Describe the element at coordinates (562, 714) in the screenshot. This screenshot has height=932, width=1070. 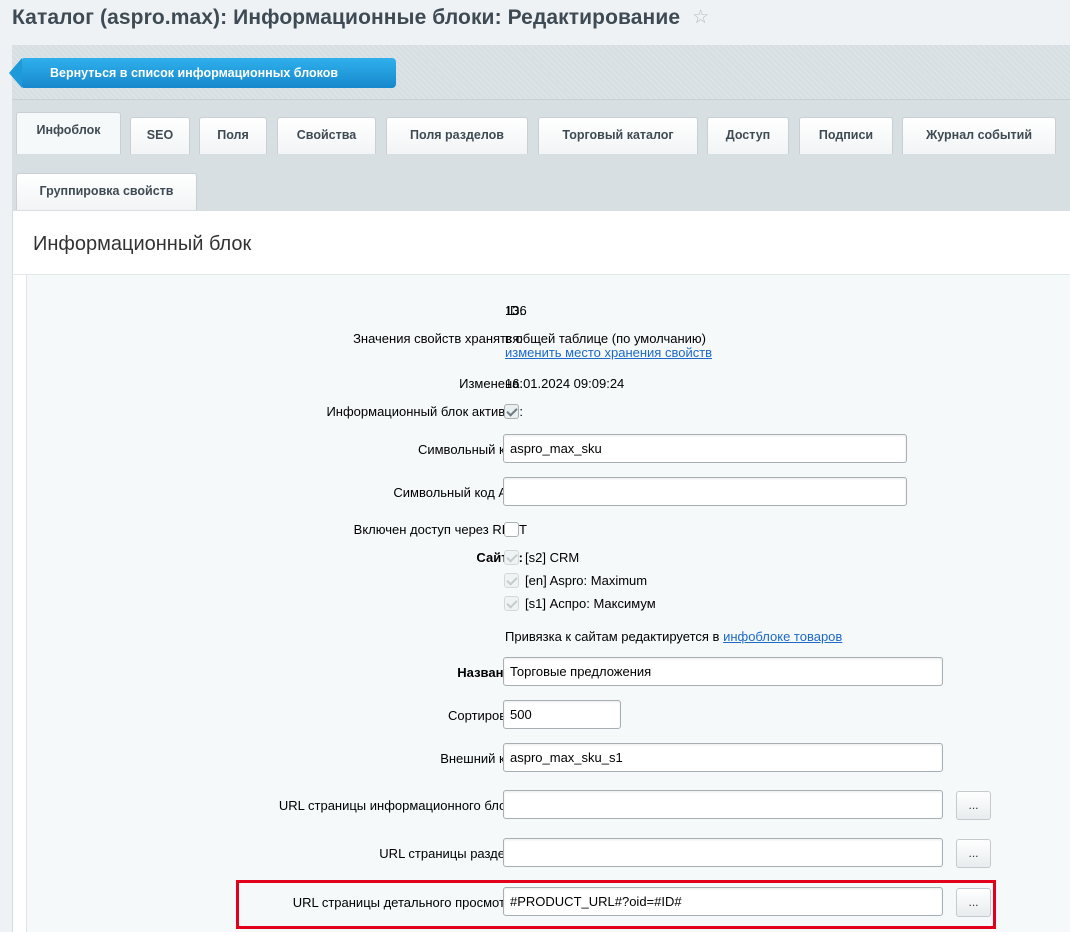
I see `sort-input: 500` at that location.